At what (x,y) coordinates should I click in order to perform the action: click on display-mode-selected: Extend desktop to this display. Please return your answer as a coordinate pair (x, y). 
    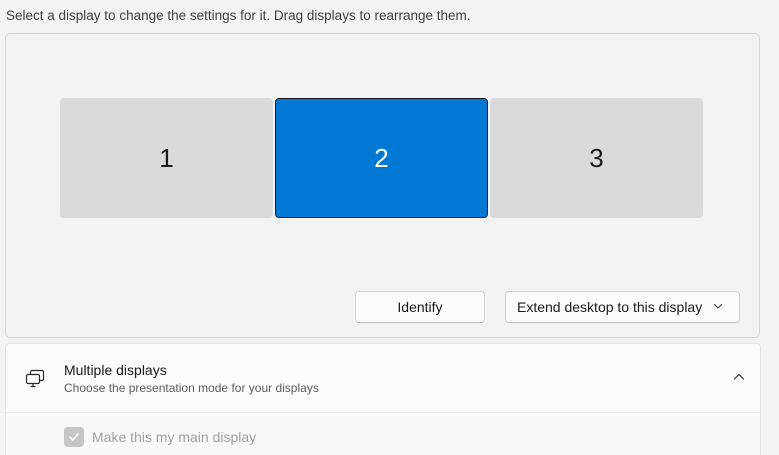
    Looking at the image, I should click on (610, 307).